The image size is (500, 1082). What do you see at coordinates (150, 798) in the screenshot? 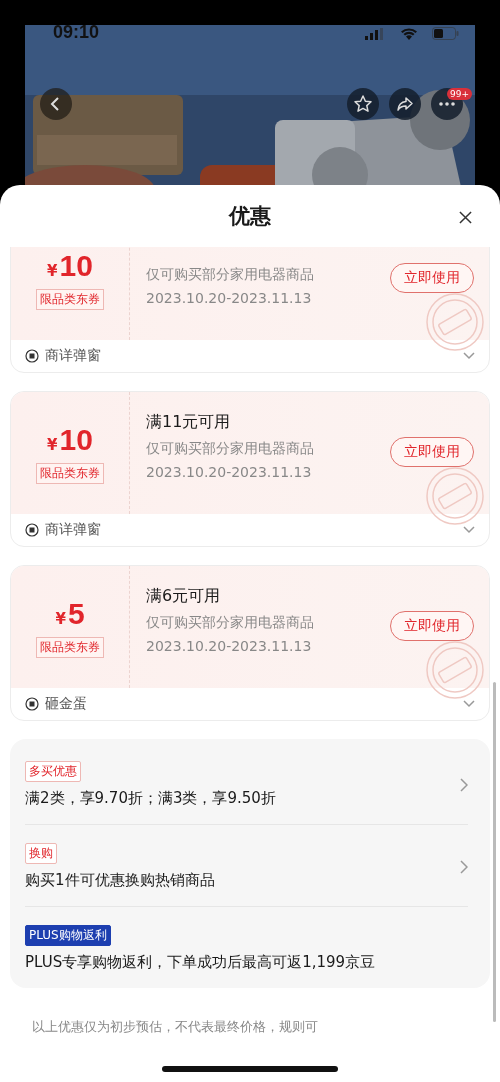
I see `offer-description: 满2类，享9.70折；满3类，享9.50折` at bounding box center [150, 798].